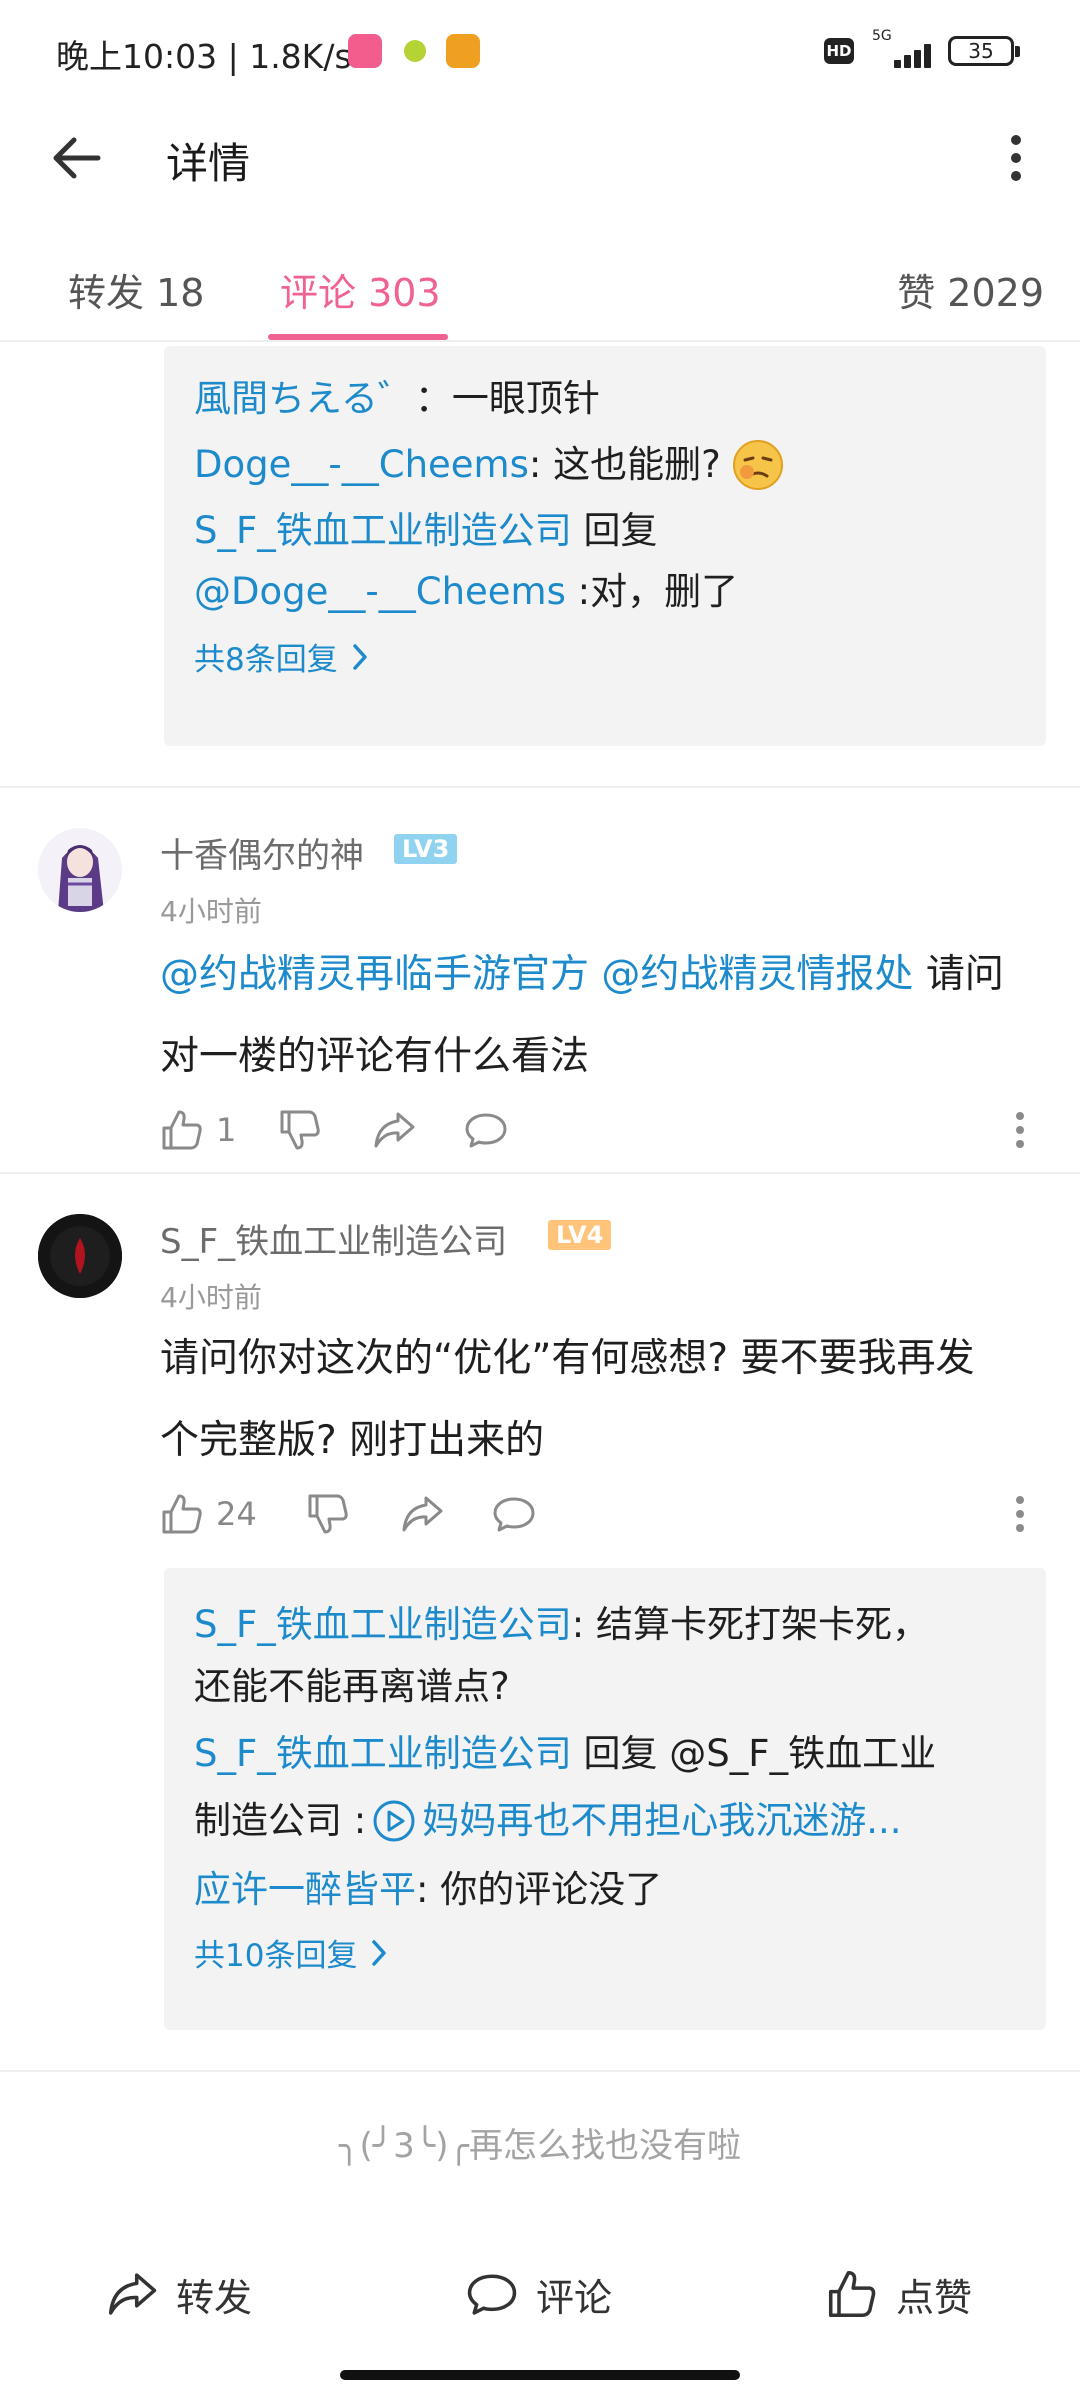 This screenshot has height=2400, width=1080. I want to click on dark-avatar-image, so click(80, 1256).